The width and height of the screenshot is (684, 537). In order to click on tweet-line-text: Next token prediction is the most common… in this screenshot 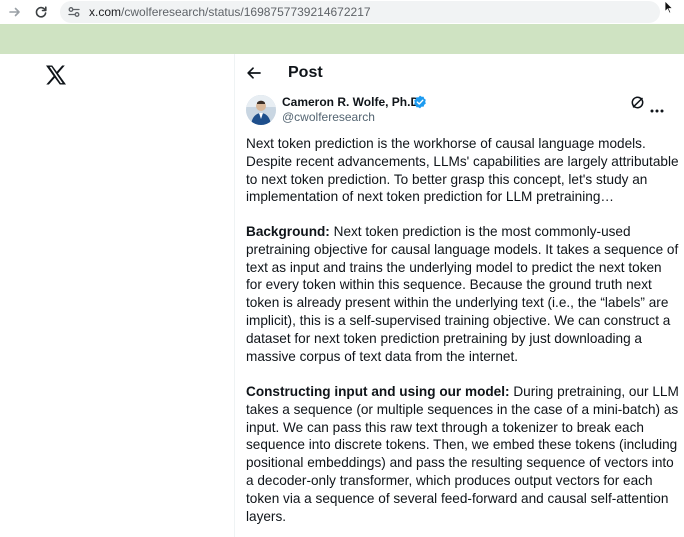, I will do `click(480, 231)`.